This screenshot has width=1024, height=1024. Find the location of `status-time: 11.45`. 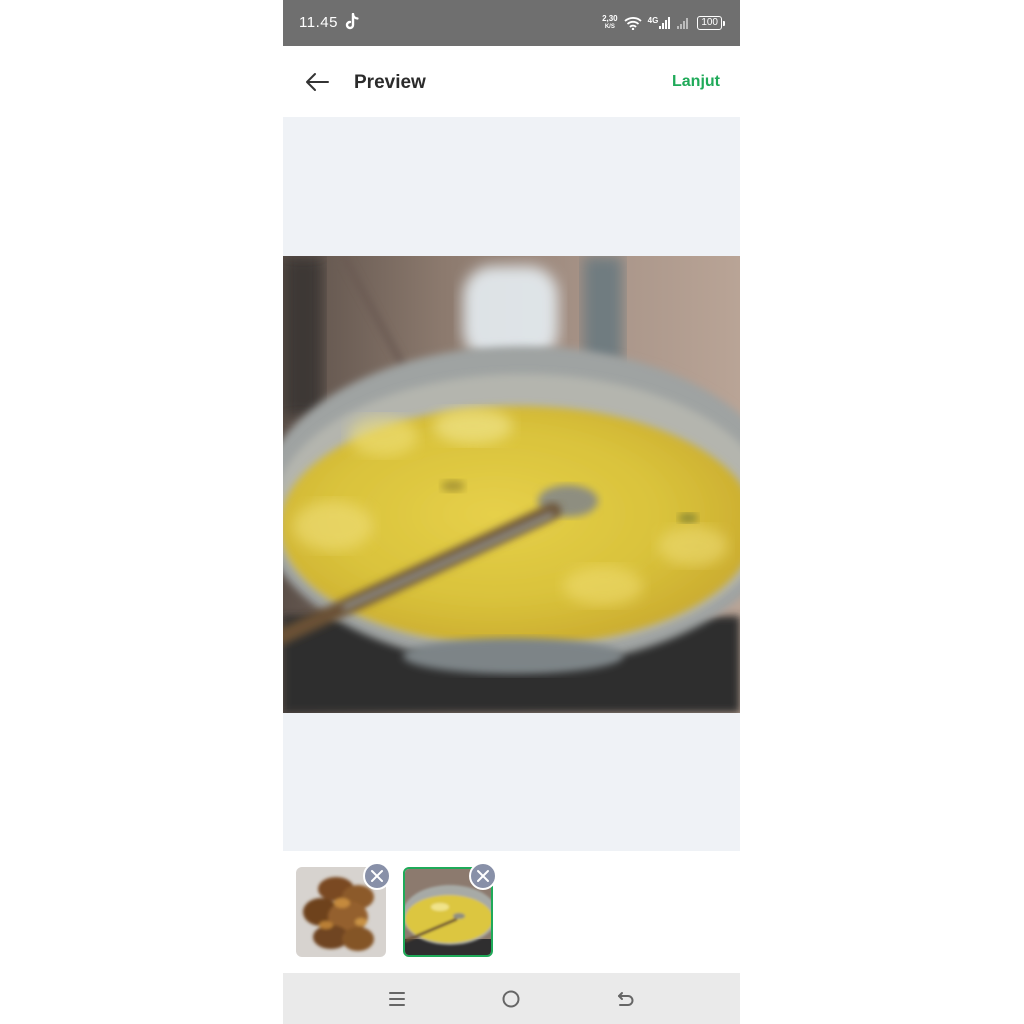

status-time: 11.45 is located at coordinates (318, 22).